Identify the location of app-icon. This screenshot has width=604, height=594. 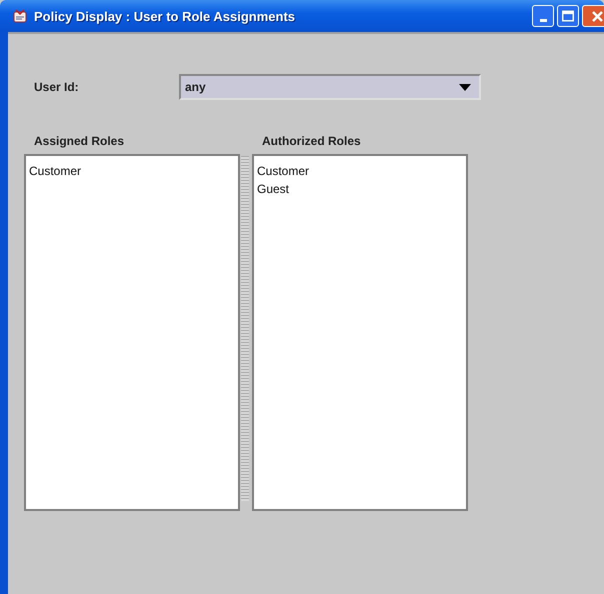
(20, 16).